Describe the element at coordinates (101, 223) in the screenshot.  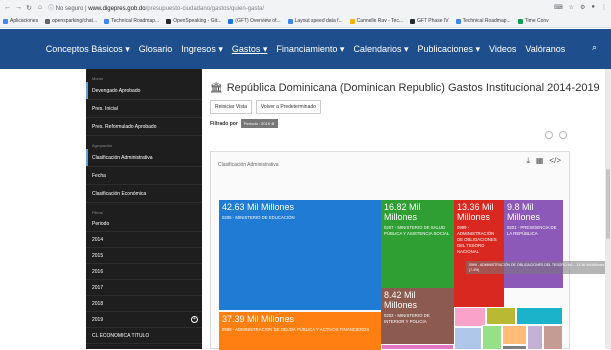
I see `sidebar-item-label: Periodo` at that location.